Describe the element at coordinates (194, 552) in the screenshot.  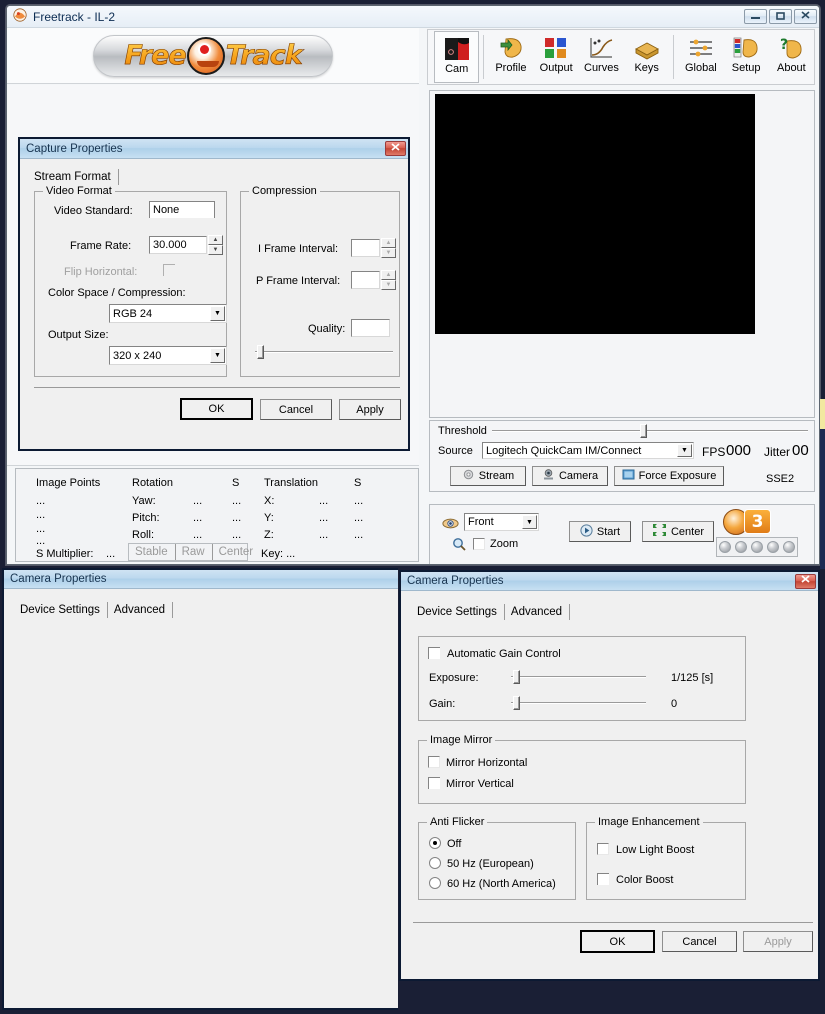
I see `tab-raw: Raw` at that location.